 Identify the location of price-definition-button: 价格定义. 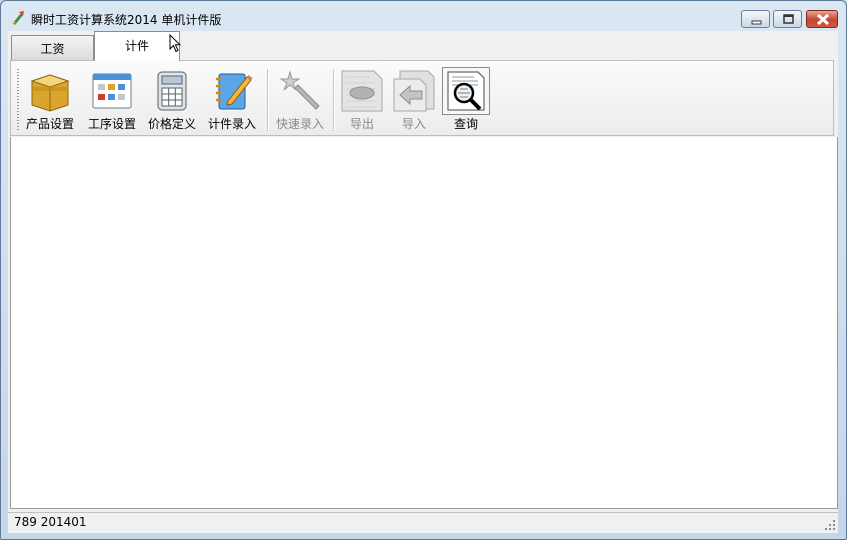
(172, 100).